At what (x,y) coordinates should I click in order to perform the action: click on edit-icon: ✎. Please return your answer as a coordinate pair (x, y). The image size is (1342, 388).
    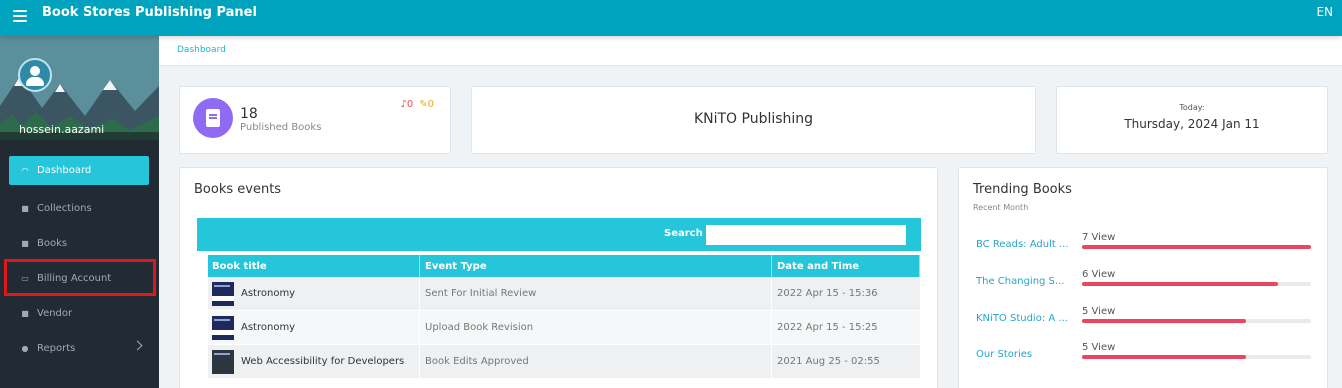
    Looking at the image, I should click on (423, 104).